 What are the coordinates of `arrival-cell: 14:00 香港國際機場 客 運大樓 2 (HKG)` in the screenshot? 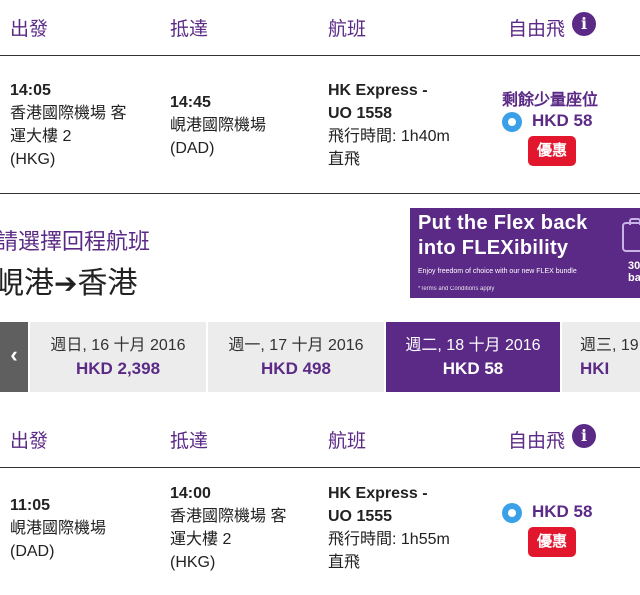 It's located at (228, 528).